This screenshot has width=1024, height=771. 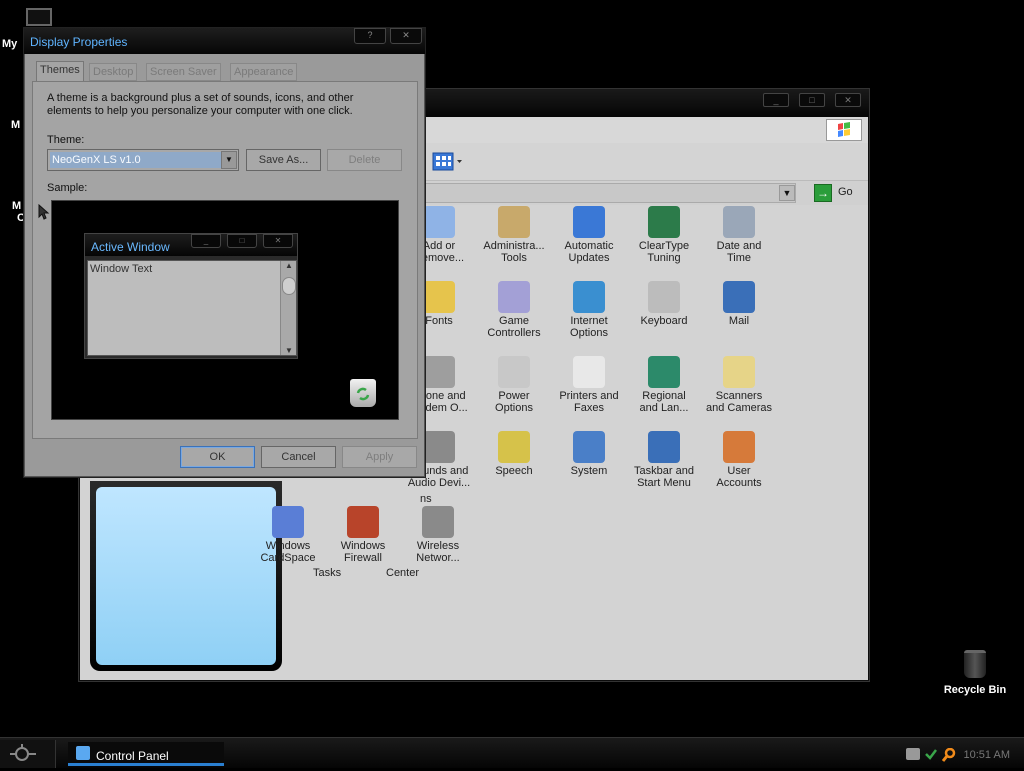 I want to click on views-button, so click(x=448, y=162).